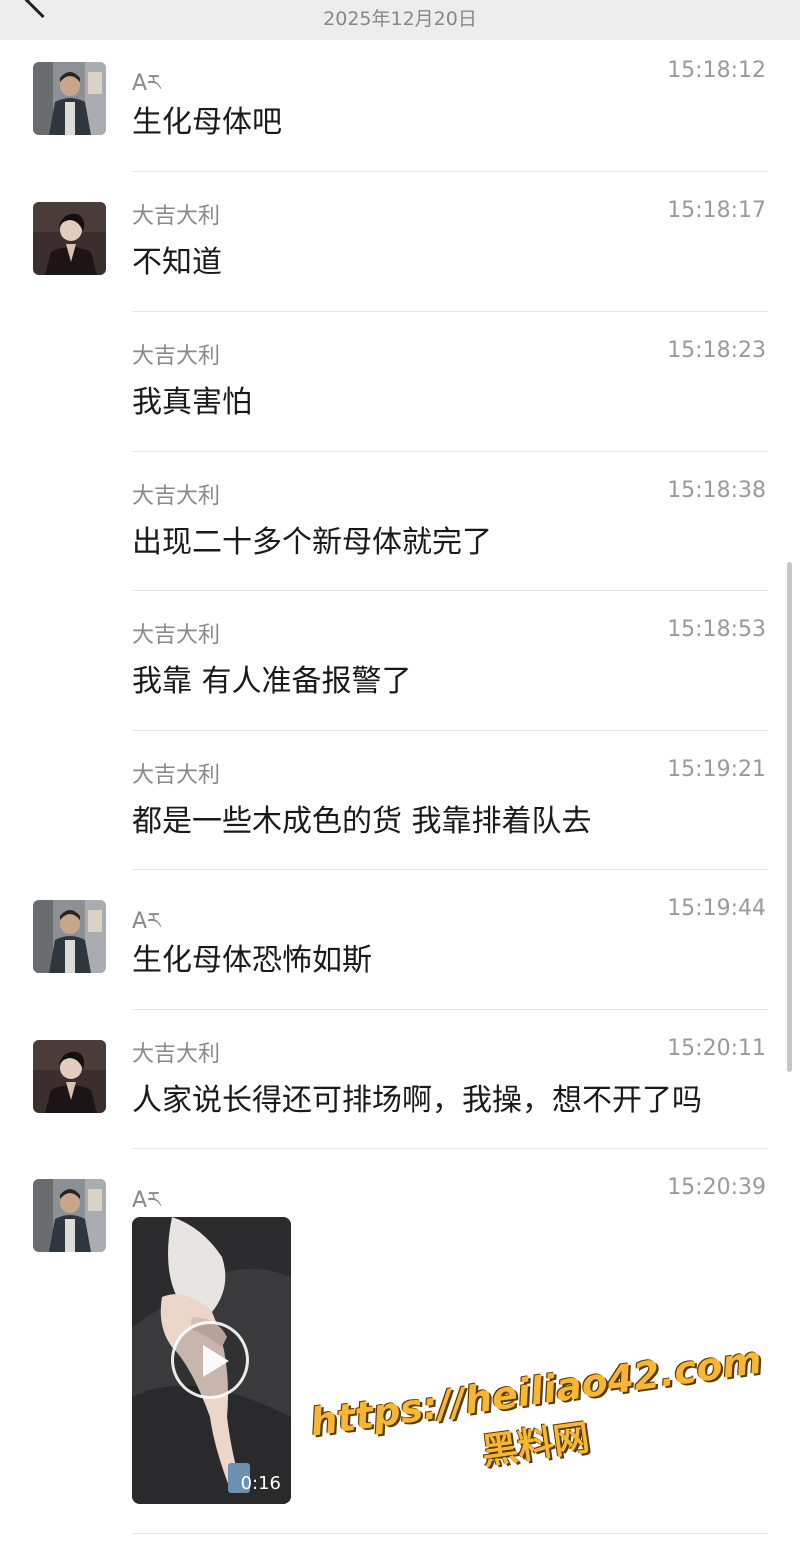 This screenshot has width=800, height=1546. I want to click on message-time: 15:19:21, so click(716, 769).